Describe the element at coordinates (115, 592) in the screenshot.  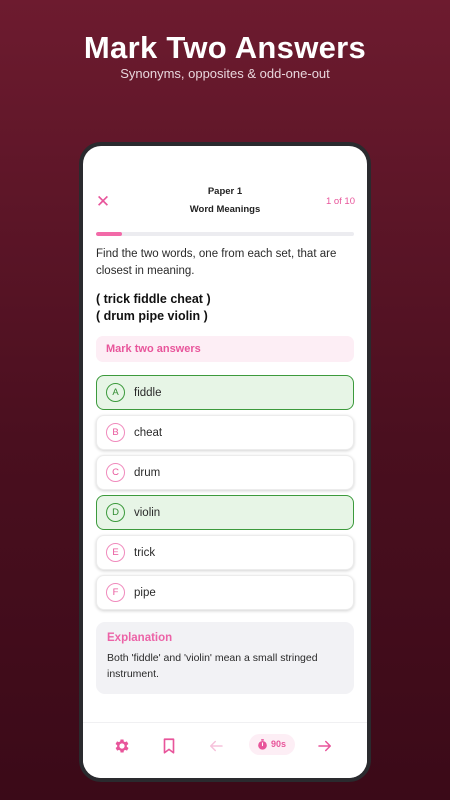
I see `option-letter-badge: F` at that location.